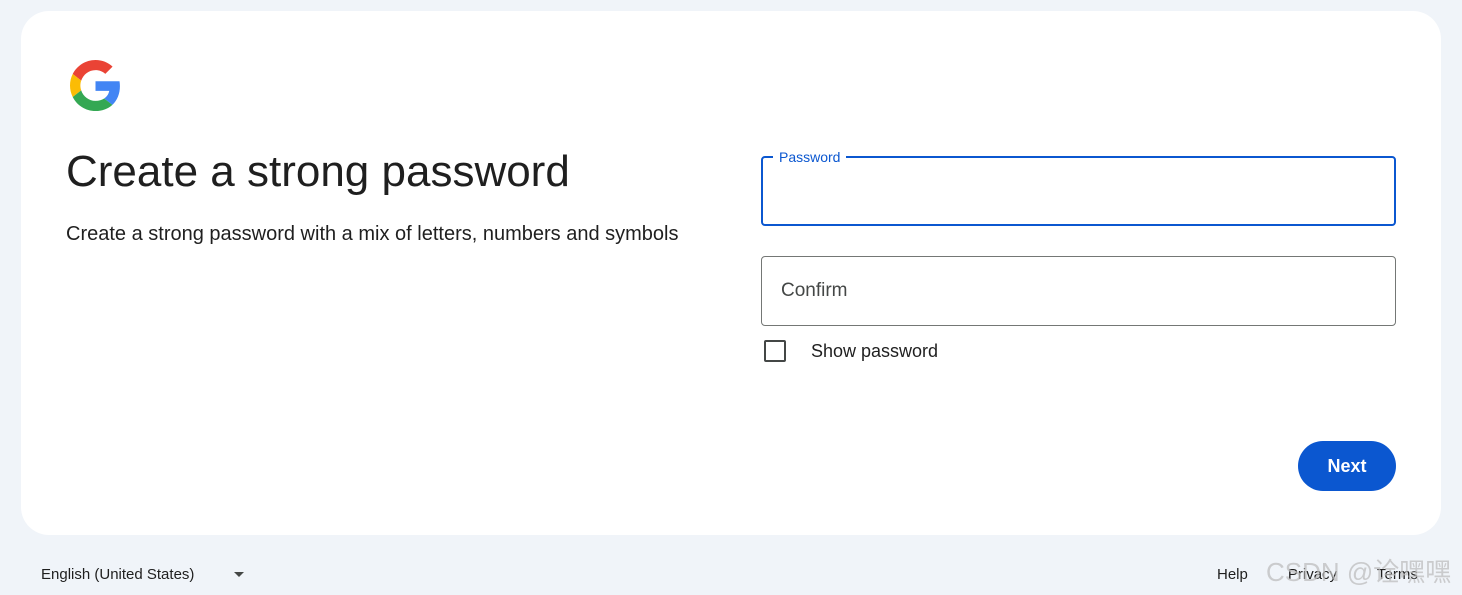 Image resolution: width=1462 pixels, height=595 pixels. Describe the element at coordinates (874, 351) in the screenshot. I see `show-password-label: Show password` at that location.